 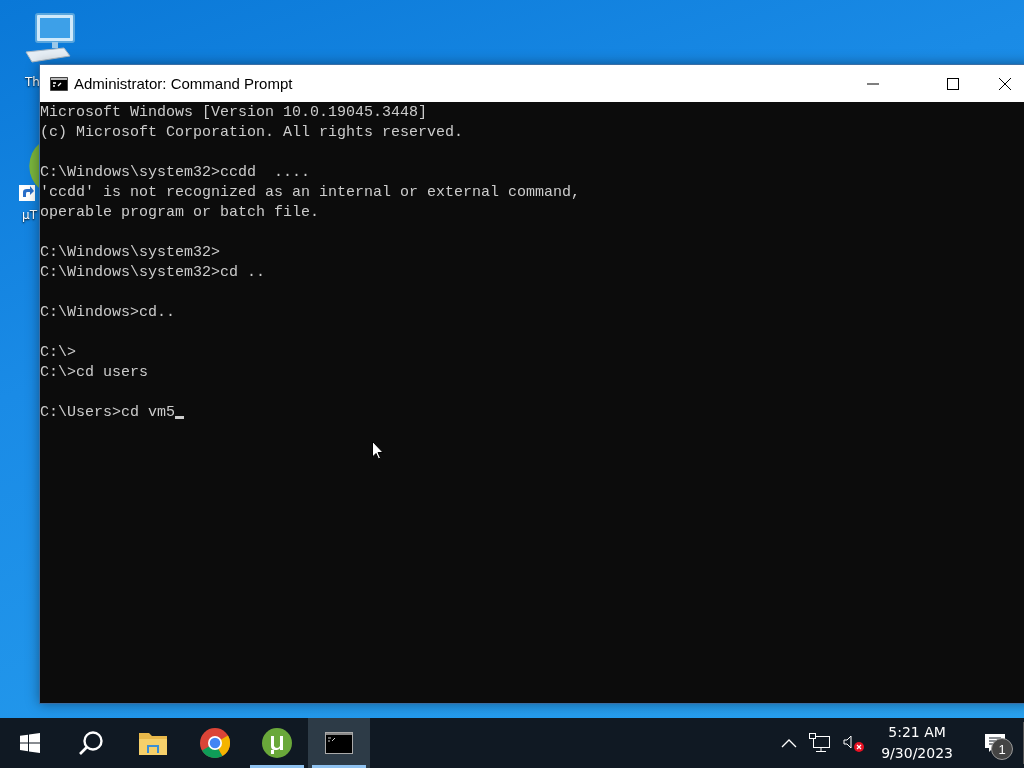 I want to click on maximize-icon, so click(x=953, y=83).